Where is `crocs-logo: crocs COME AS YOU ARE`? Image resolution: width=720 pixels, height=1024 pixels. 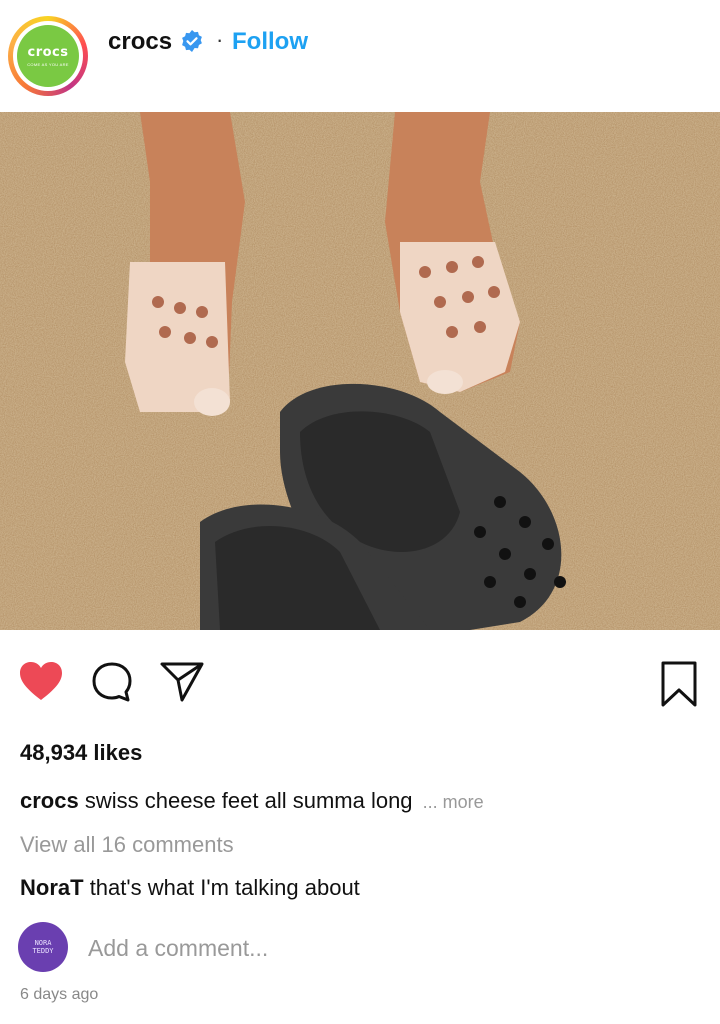
crocs-logo: crocs COME AS YOU ARE is located at coordinates (48, 56).